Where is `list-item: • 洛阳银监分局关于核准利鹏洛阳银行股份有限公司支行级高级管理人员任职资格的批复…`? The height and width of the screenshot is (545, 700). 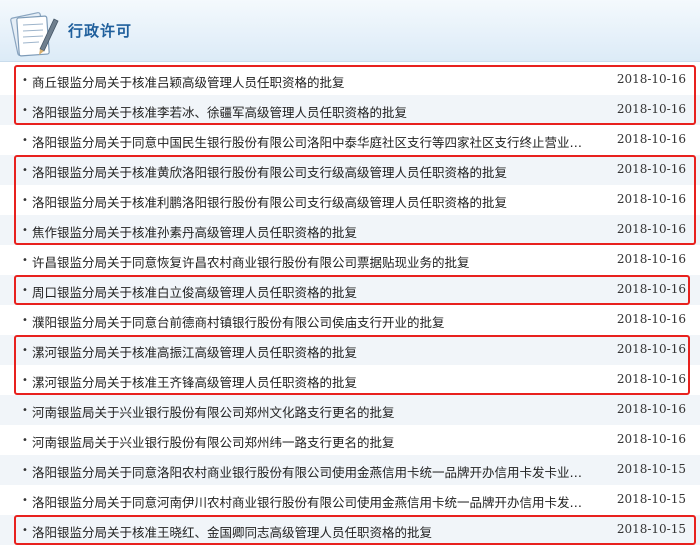 list-item: • 洛阳银监分局关于核准利鹏洛阳银行股份有限公司支行级高级管理人员任职资格的批复… is located at coordinates (350, 200).